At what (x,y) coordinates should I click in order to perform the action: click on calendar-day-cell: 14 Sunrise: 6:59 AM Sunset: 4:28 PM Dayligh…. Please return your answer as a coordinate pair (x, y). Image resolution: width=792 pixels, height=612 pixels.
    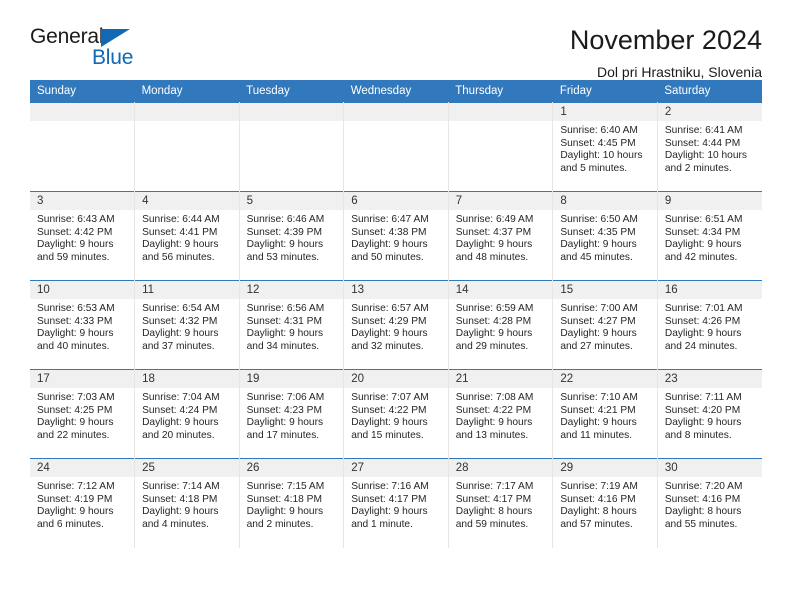
    Looking at the image, I should click on (501, 325).